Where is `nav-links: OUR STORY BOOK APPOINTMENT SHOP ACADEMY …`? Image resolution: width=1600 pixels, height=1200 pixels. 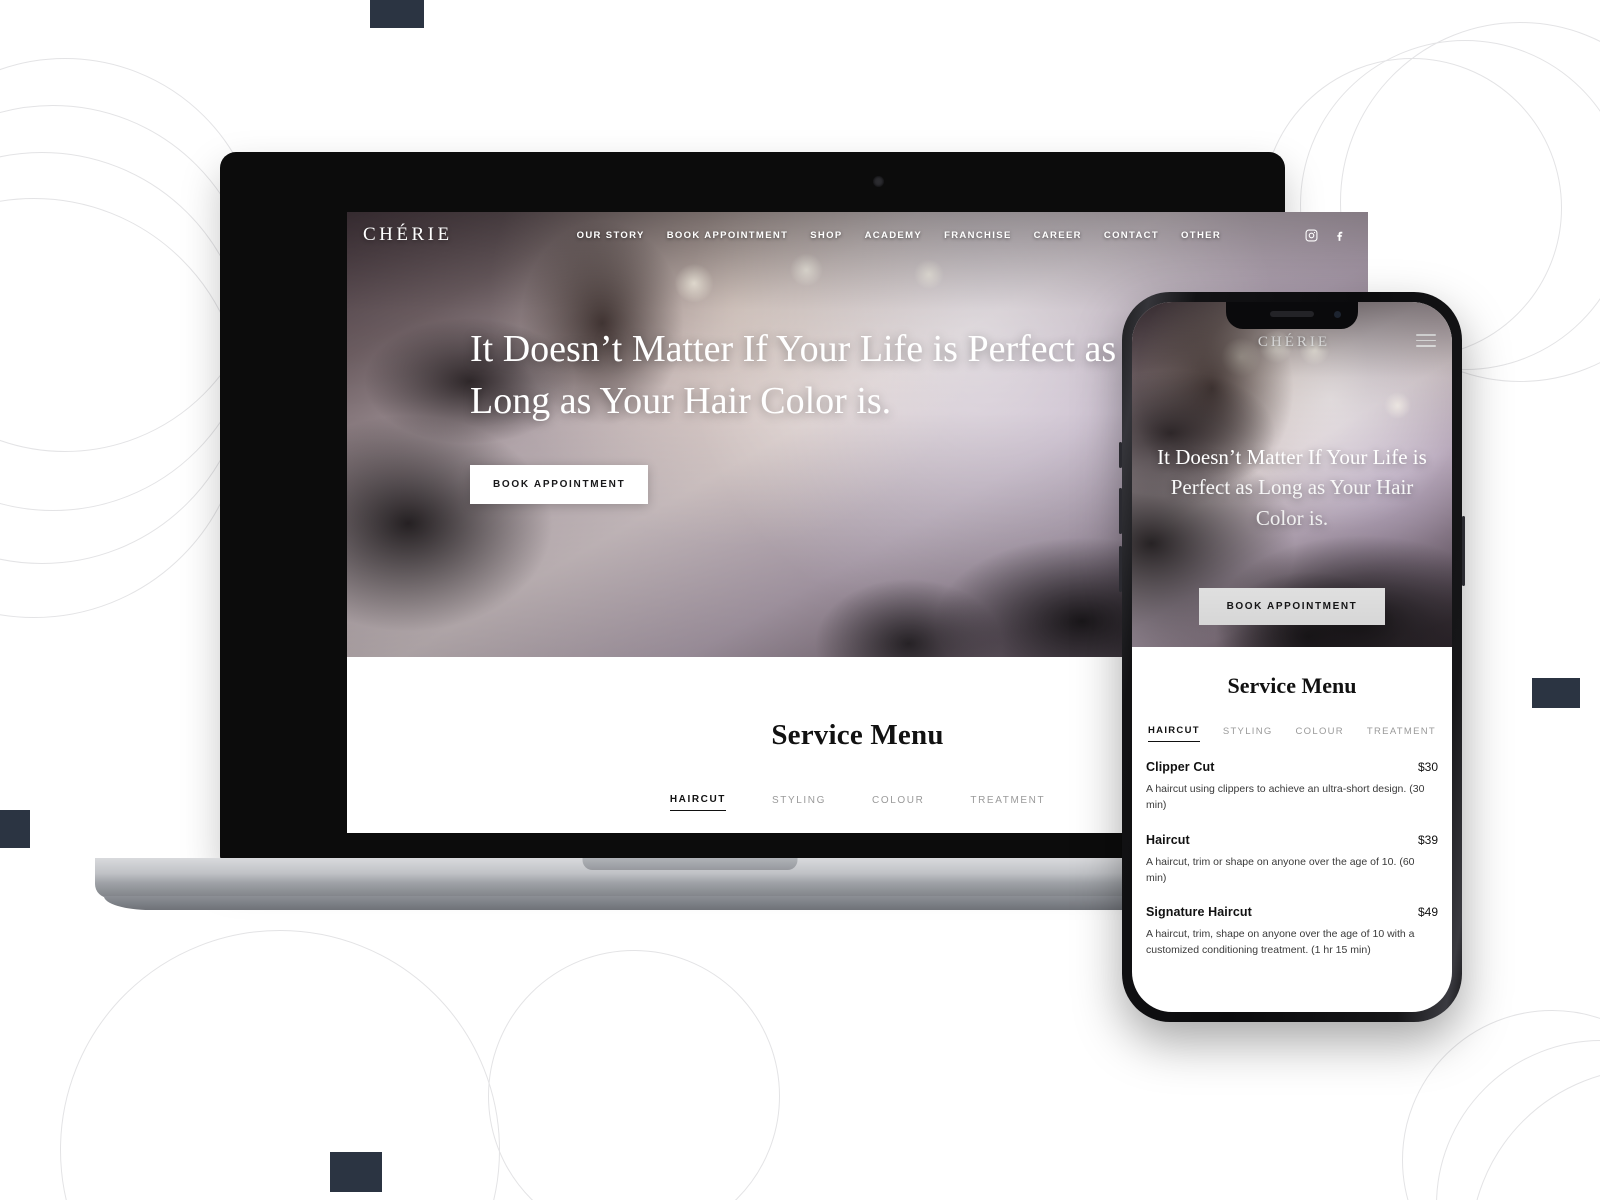
nav-links: OUR STORY BOOK APPOINTMENT SHOP ACADEMY … is located at coordinates (899, 235).